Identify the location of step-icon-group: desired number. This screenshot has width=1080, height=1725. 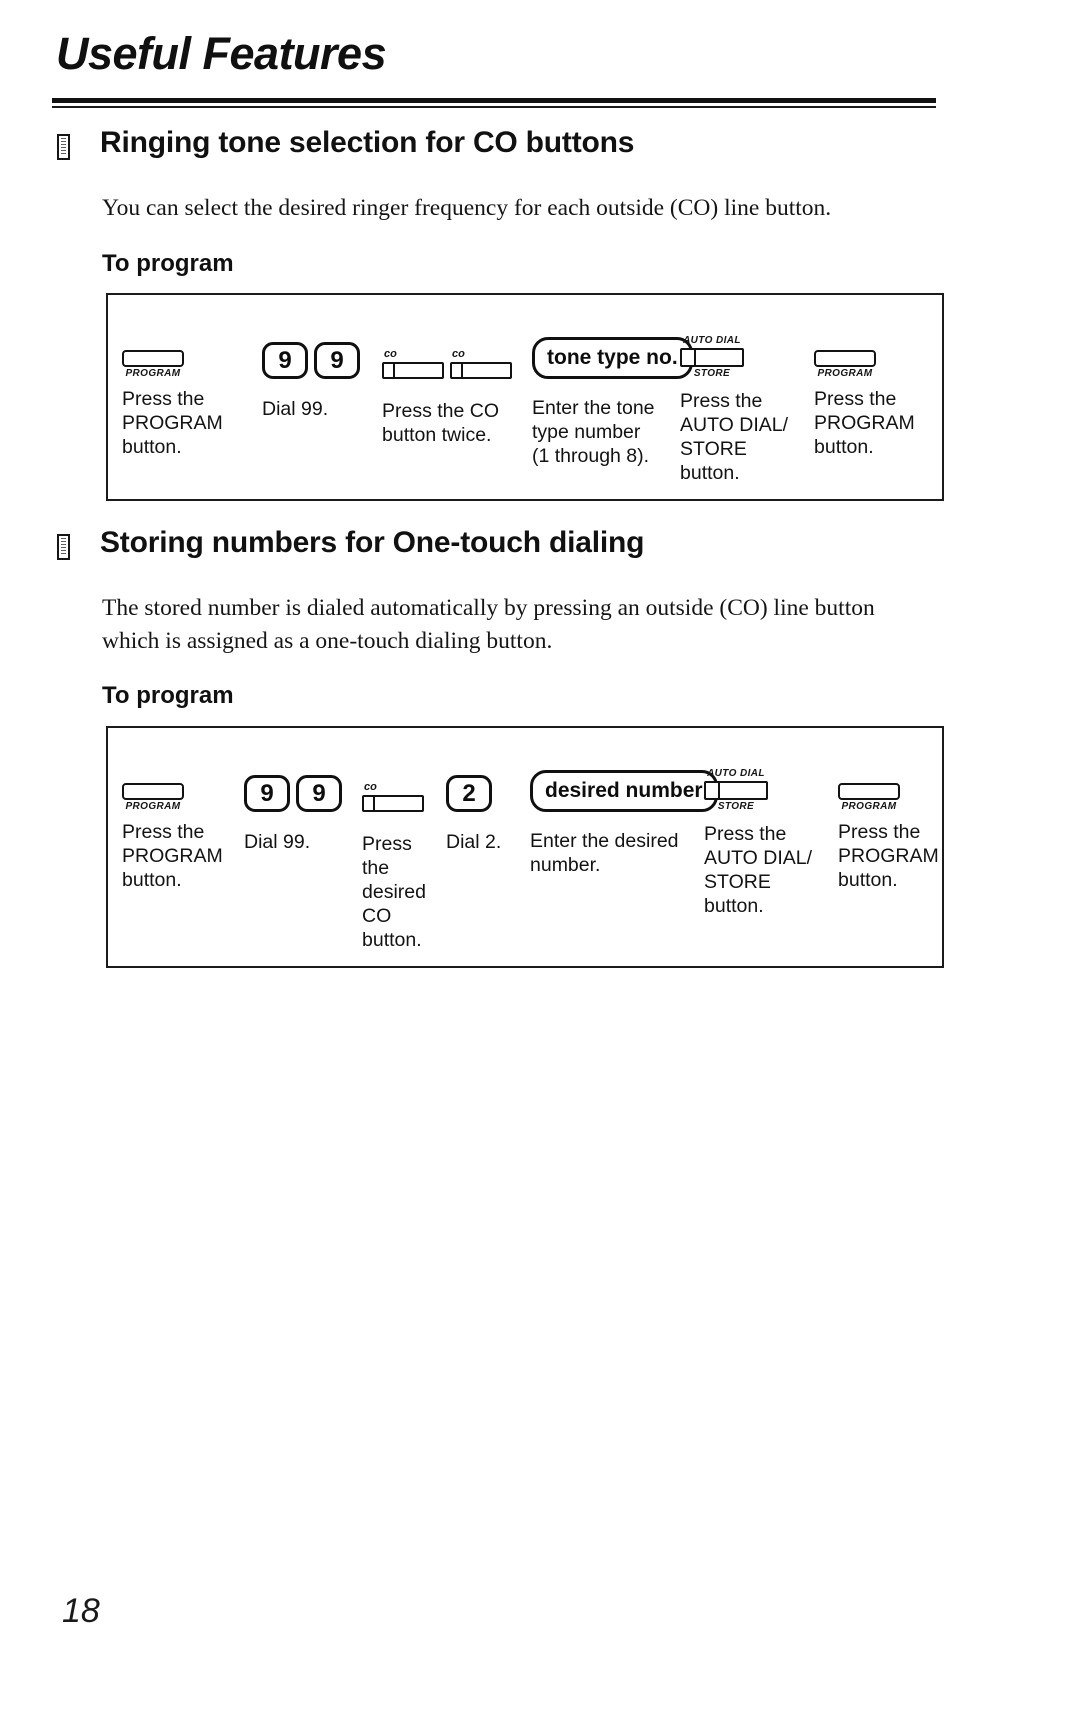
(624, 785).